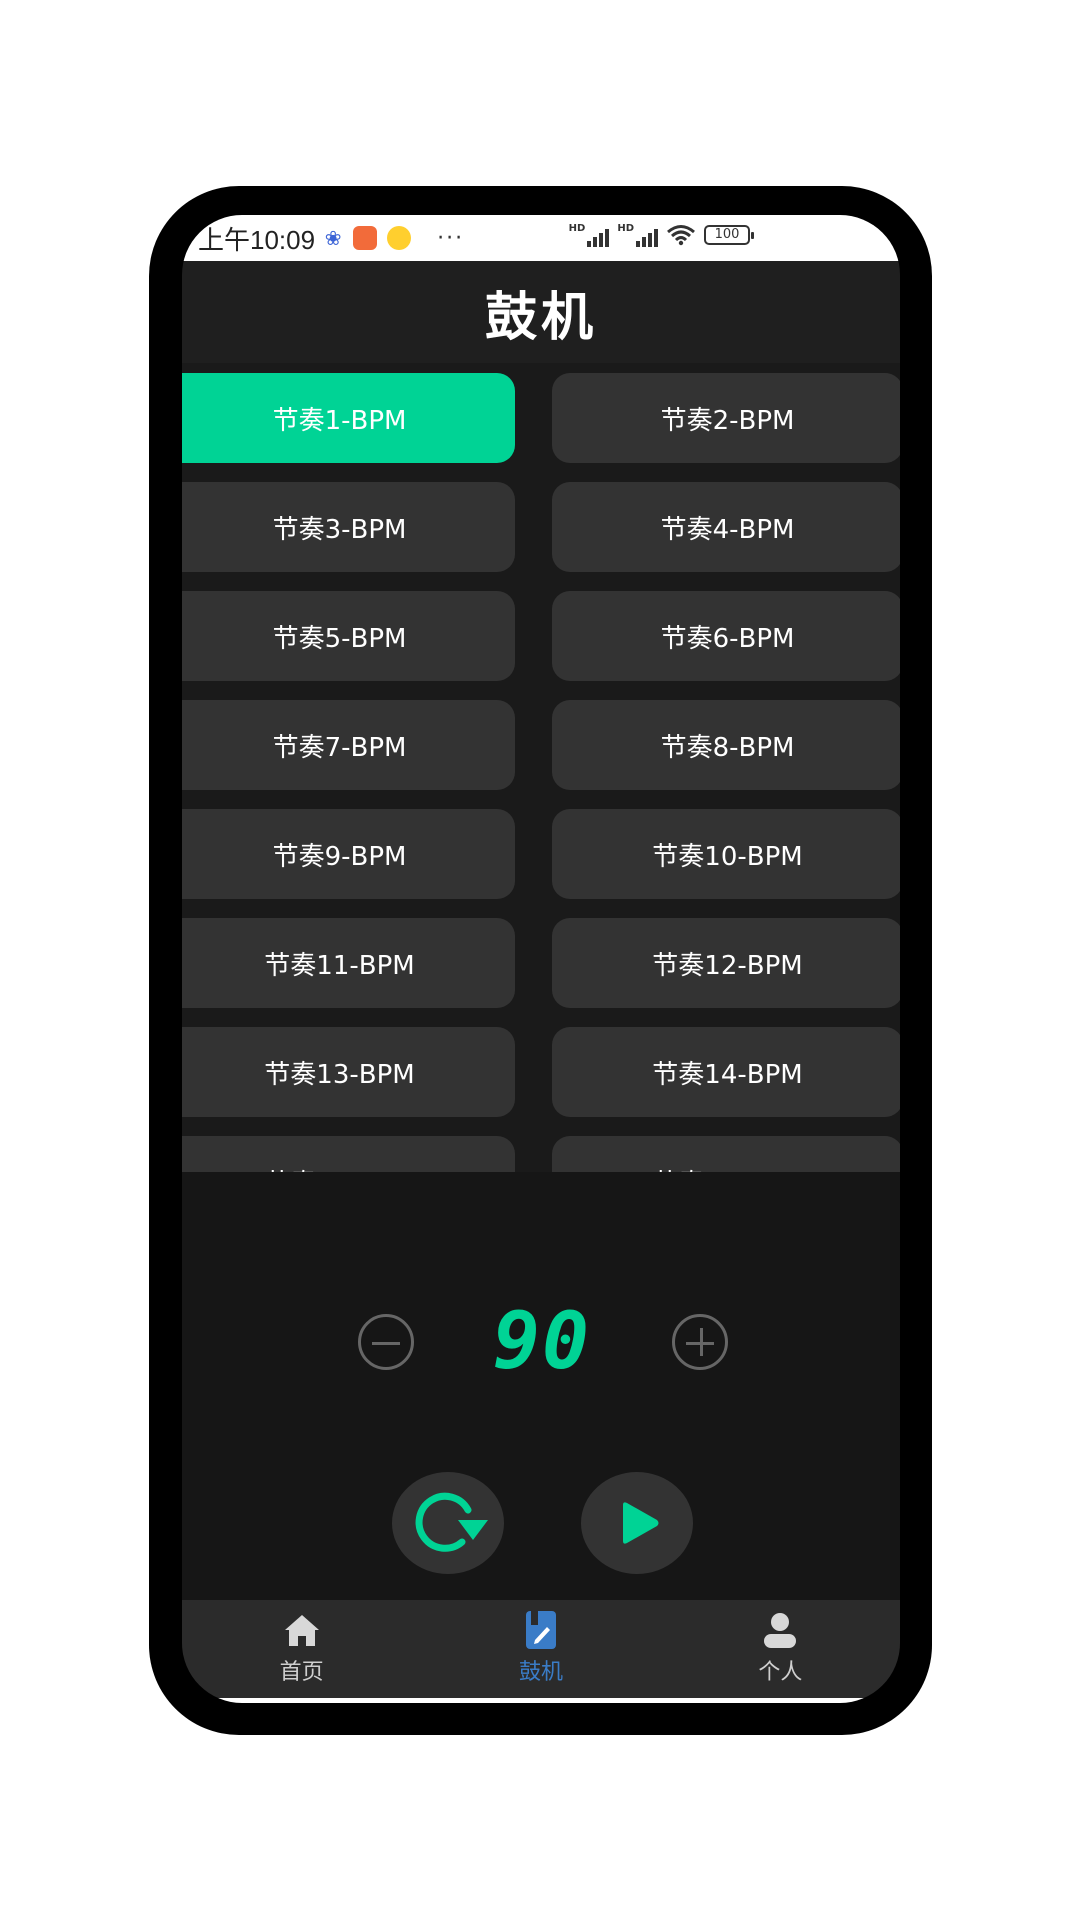 This screenshot has height=1920, width=1080. I want to click on drum-machine-icon, so click(540, 1630).